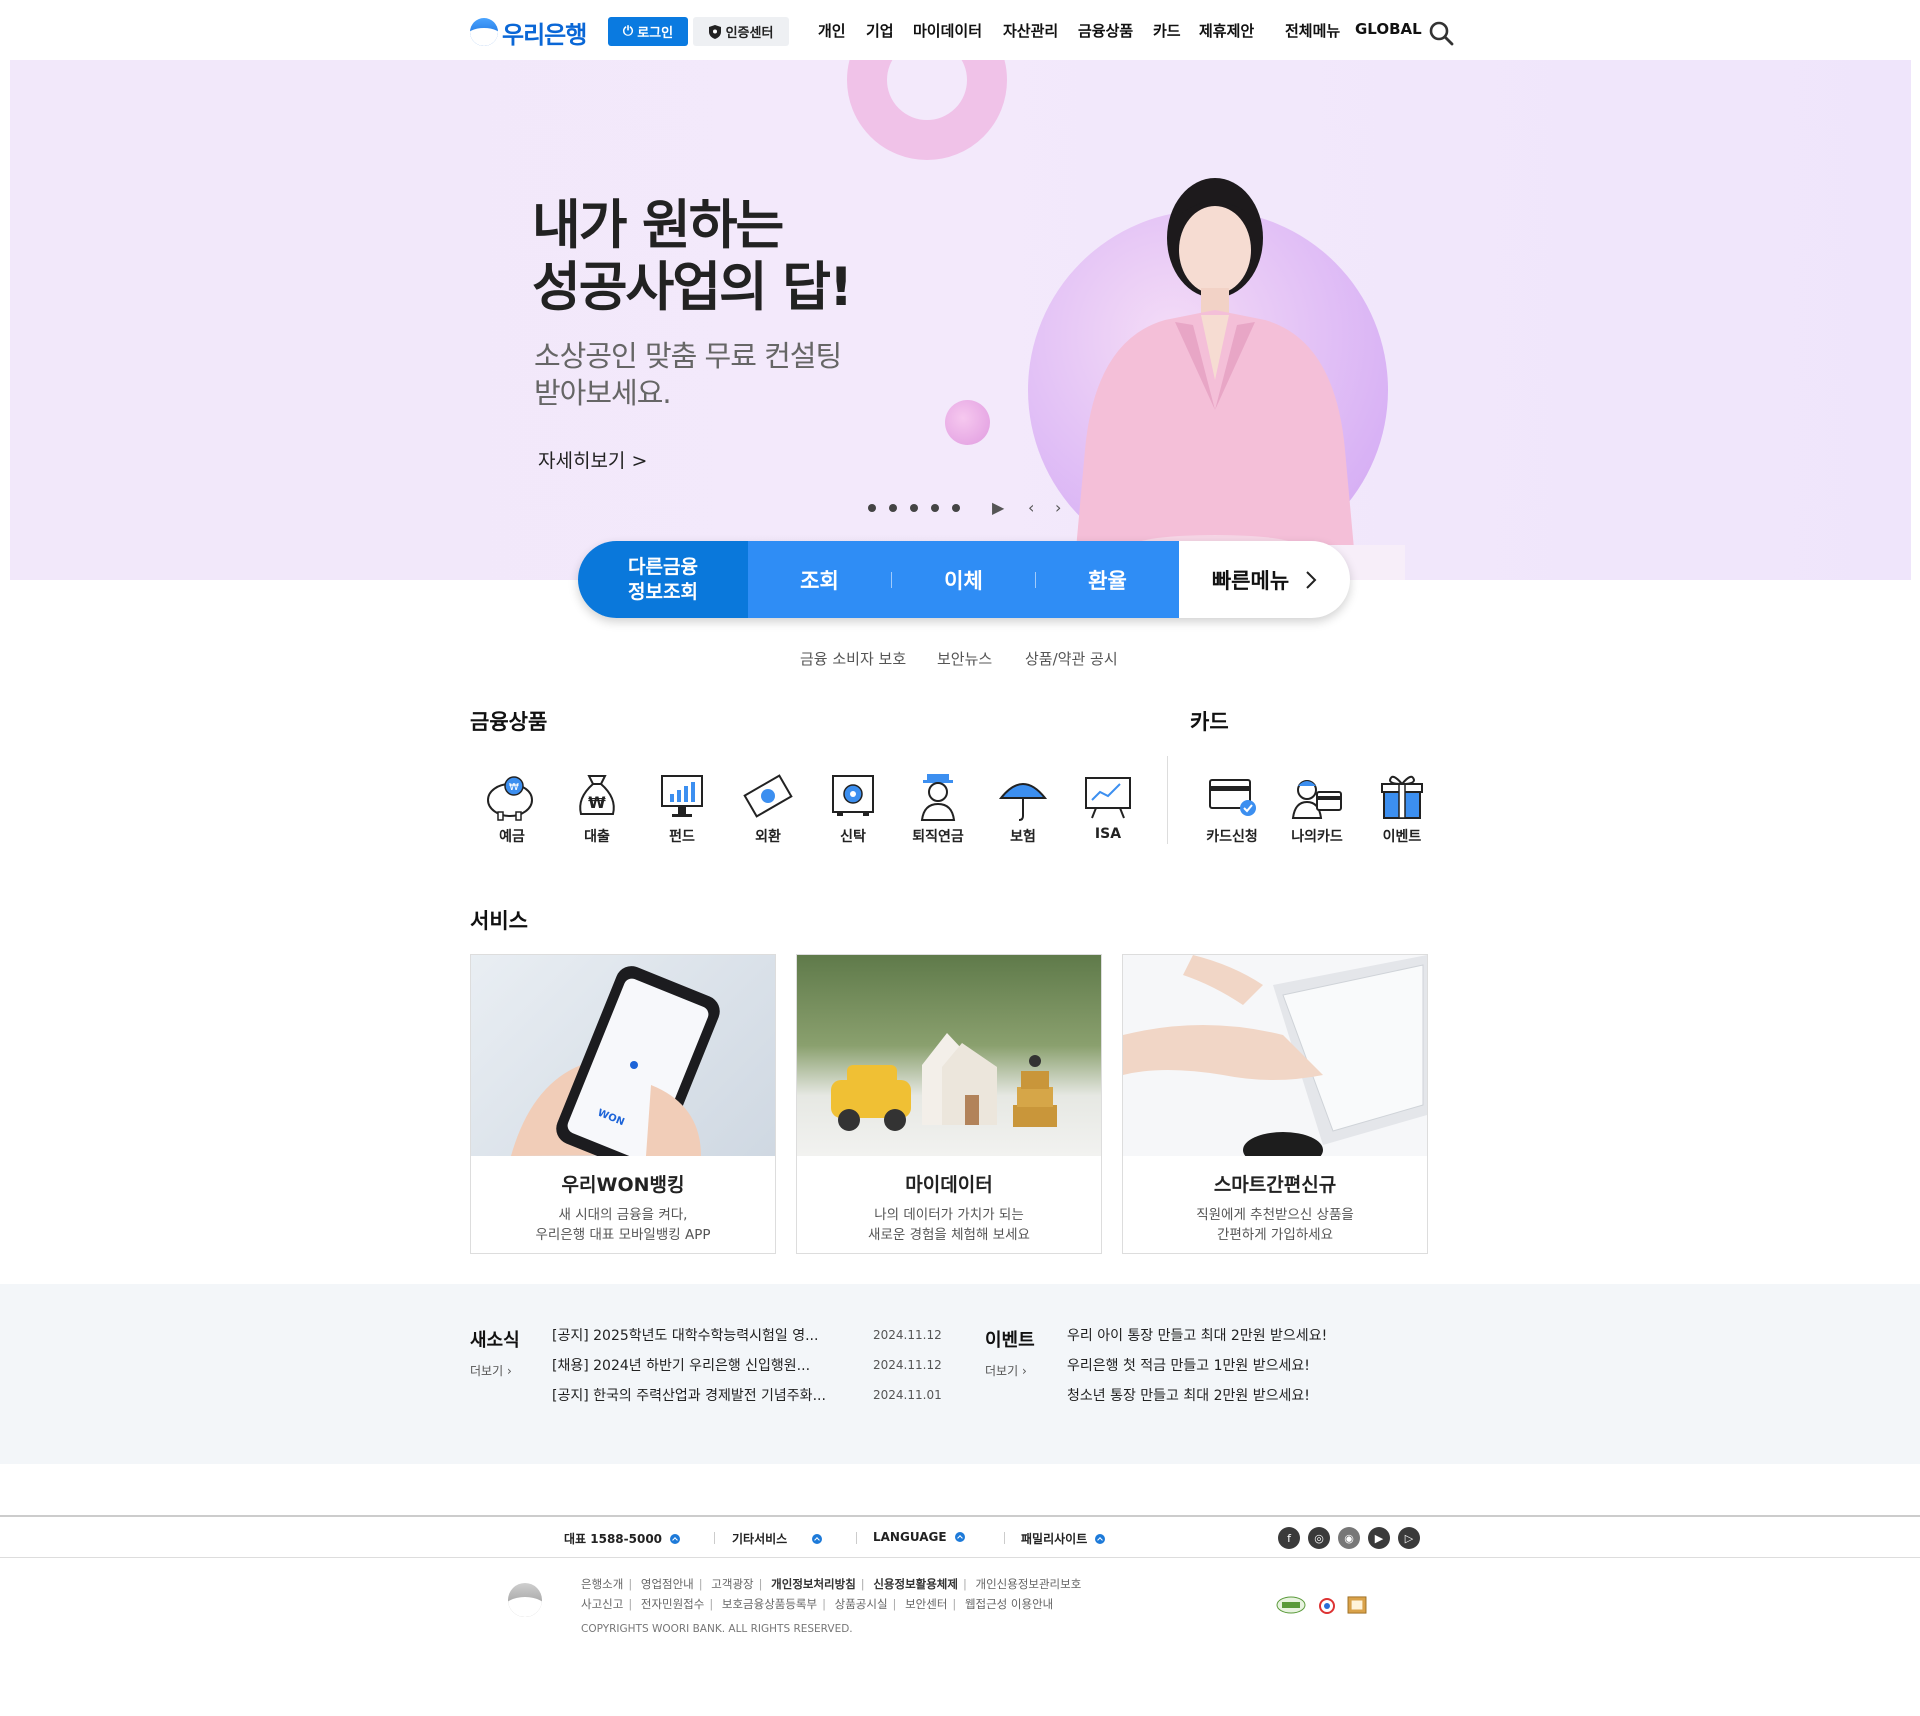 This screenshot has height=1716, width=1920. Describe the element at coordinates (1275, 1055) in the screenshot. I see `laptop-photo` at that location.